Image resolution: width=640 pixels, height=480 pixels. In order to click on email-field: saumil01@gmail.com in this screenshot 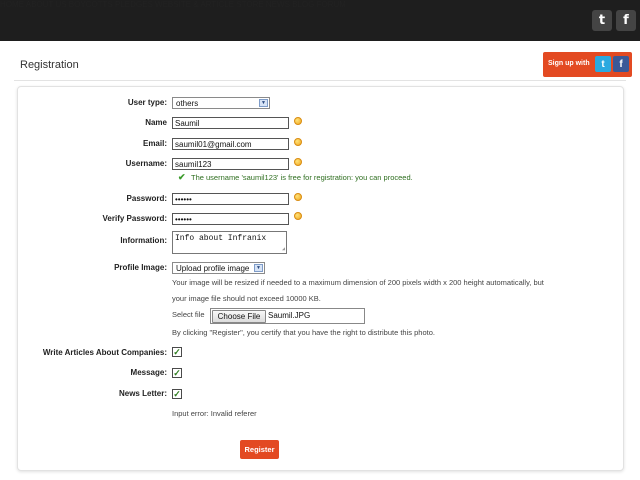, I will do `click(230, 144)`.